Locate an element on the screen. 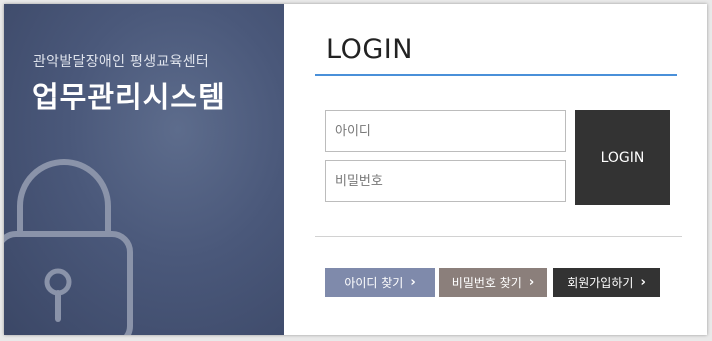 This screenshot has width=712, height=341. title-underline is located at coordinates (496, 75).